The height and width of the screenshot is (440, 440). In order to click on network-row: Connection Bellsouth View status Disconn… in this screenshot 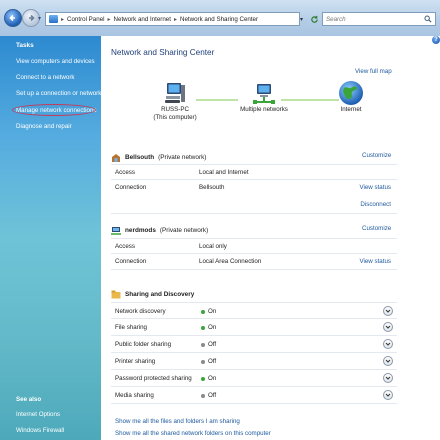, I will do `click(254, 197)`.